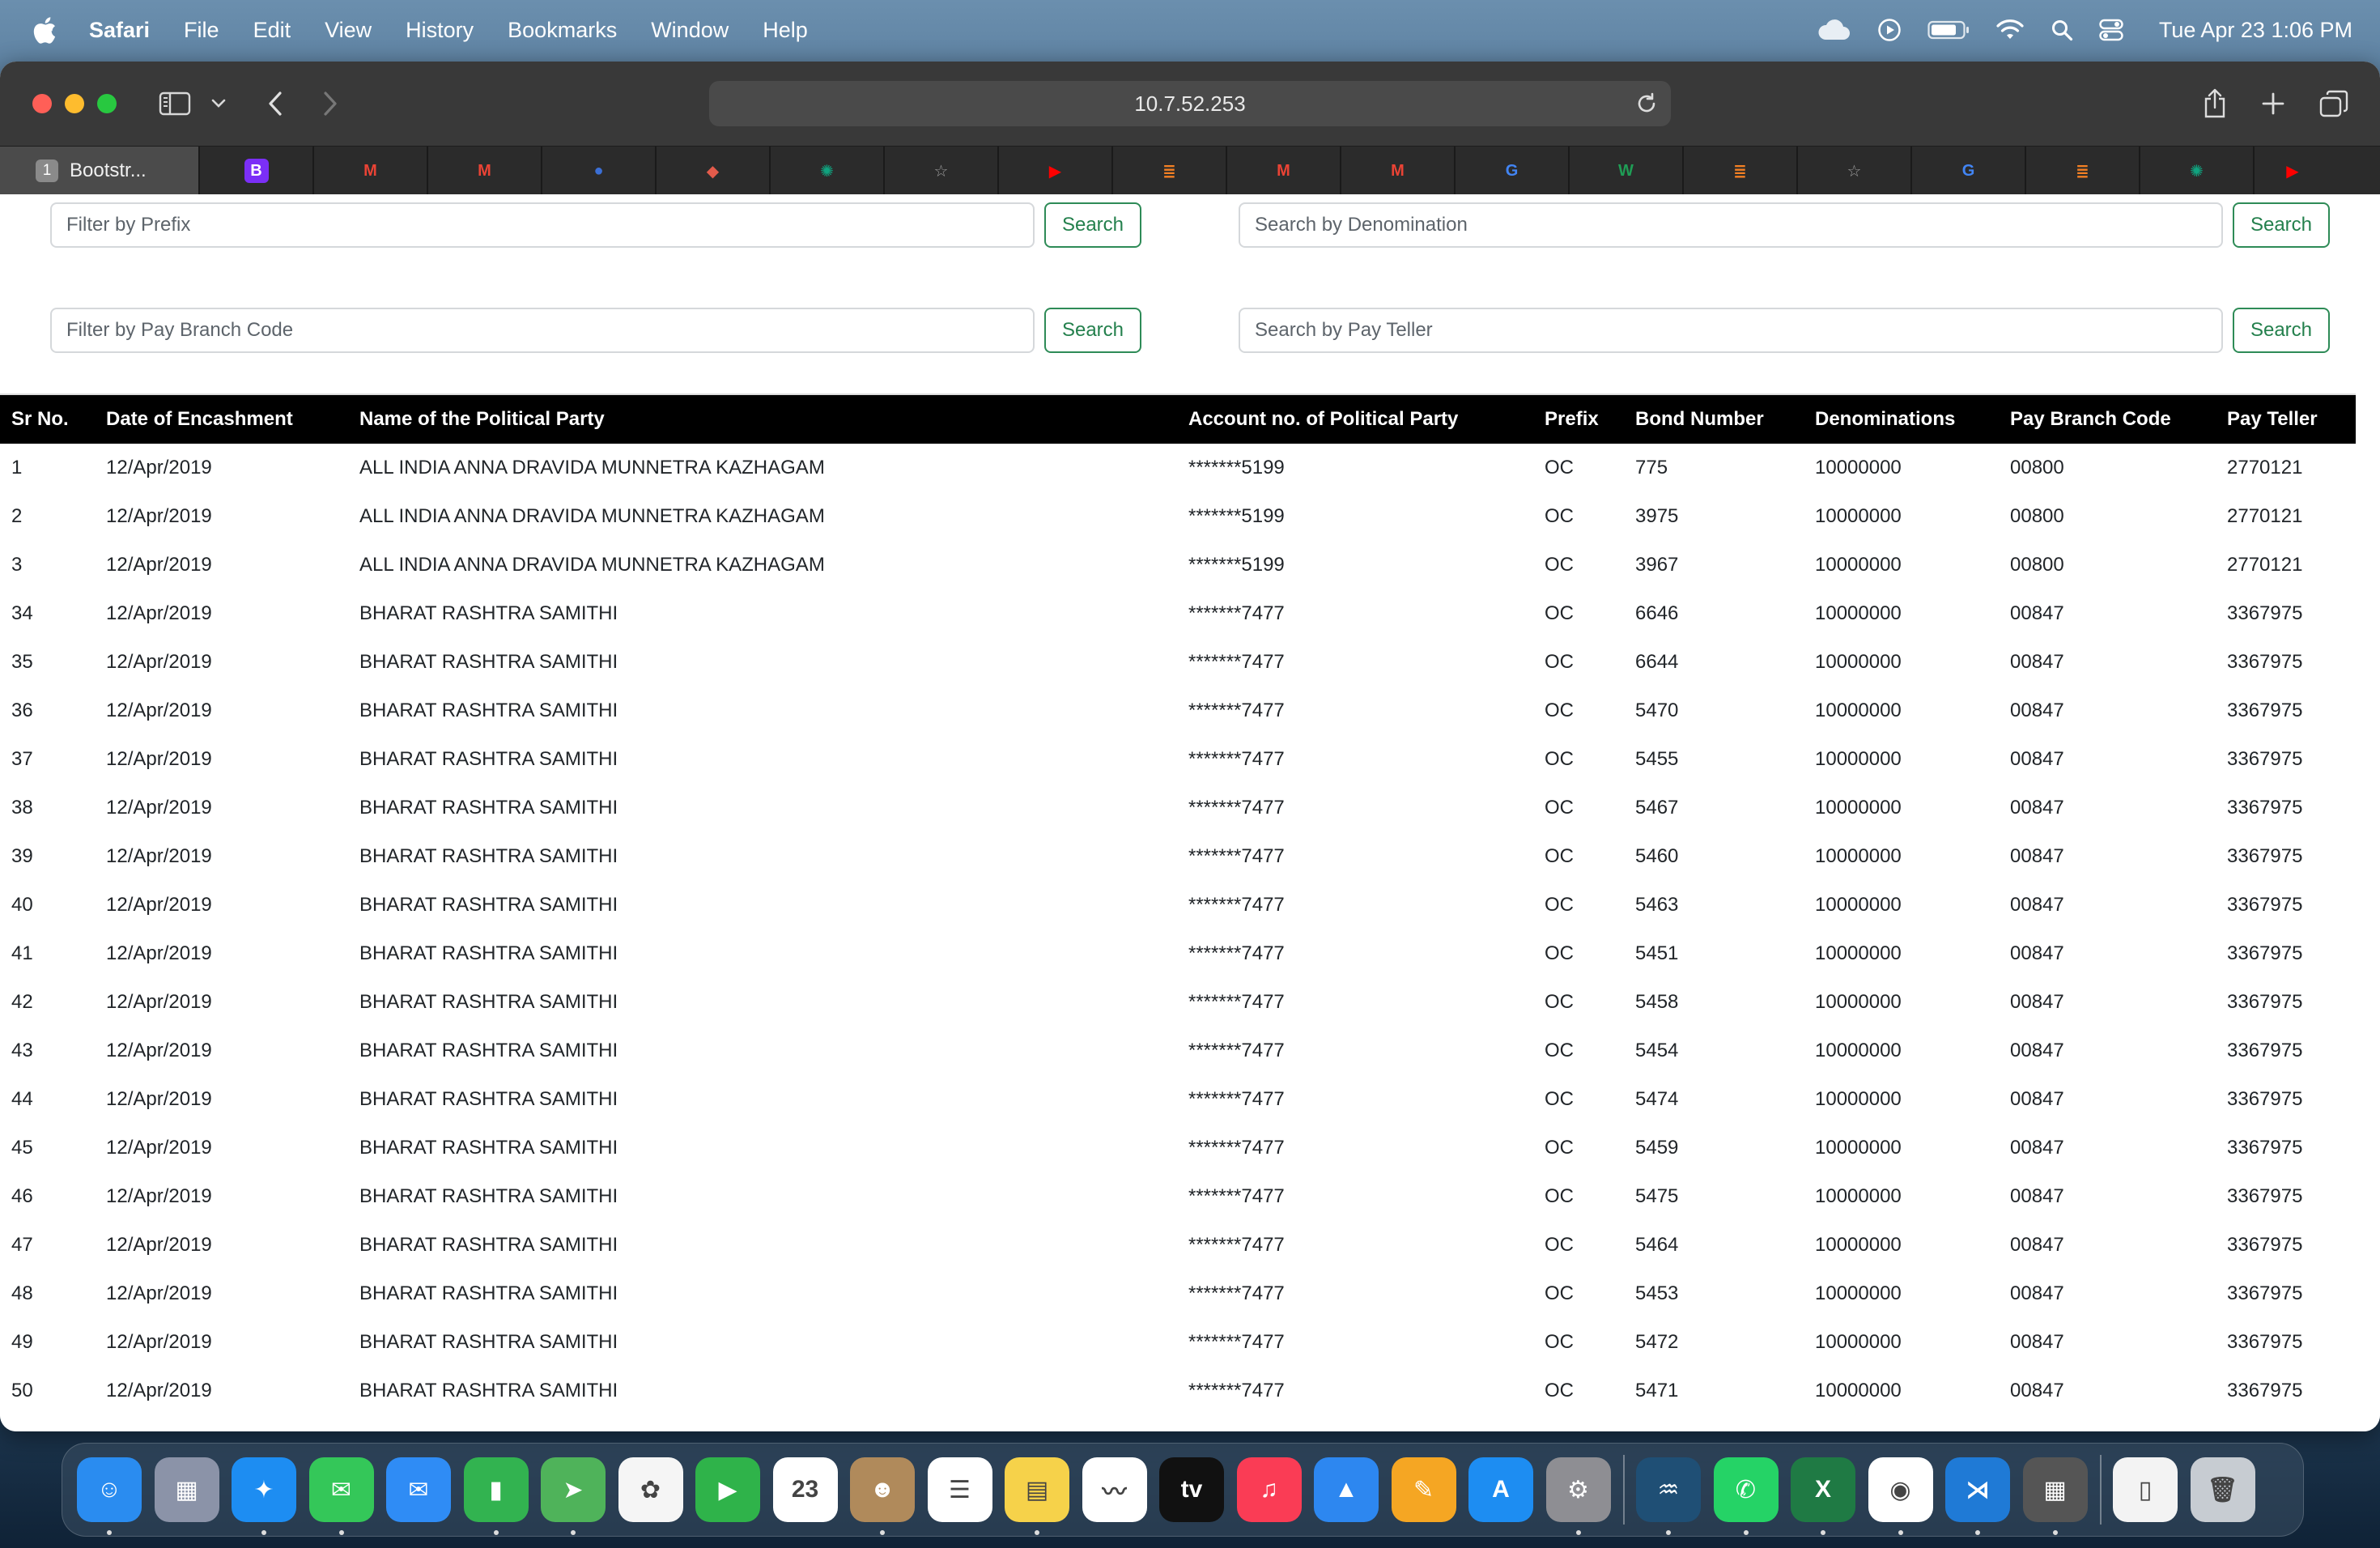  What do you see at coordinates (1236, 1342) in the screenshot?
I see `cell-account-no: *******7477` at bounding box center [1236, 1342].